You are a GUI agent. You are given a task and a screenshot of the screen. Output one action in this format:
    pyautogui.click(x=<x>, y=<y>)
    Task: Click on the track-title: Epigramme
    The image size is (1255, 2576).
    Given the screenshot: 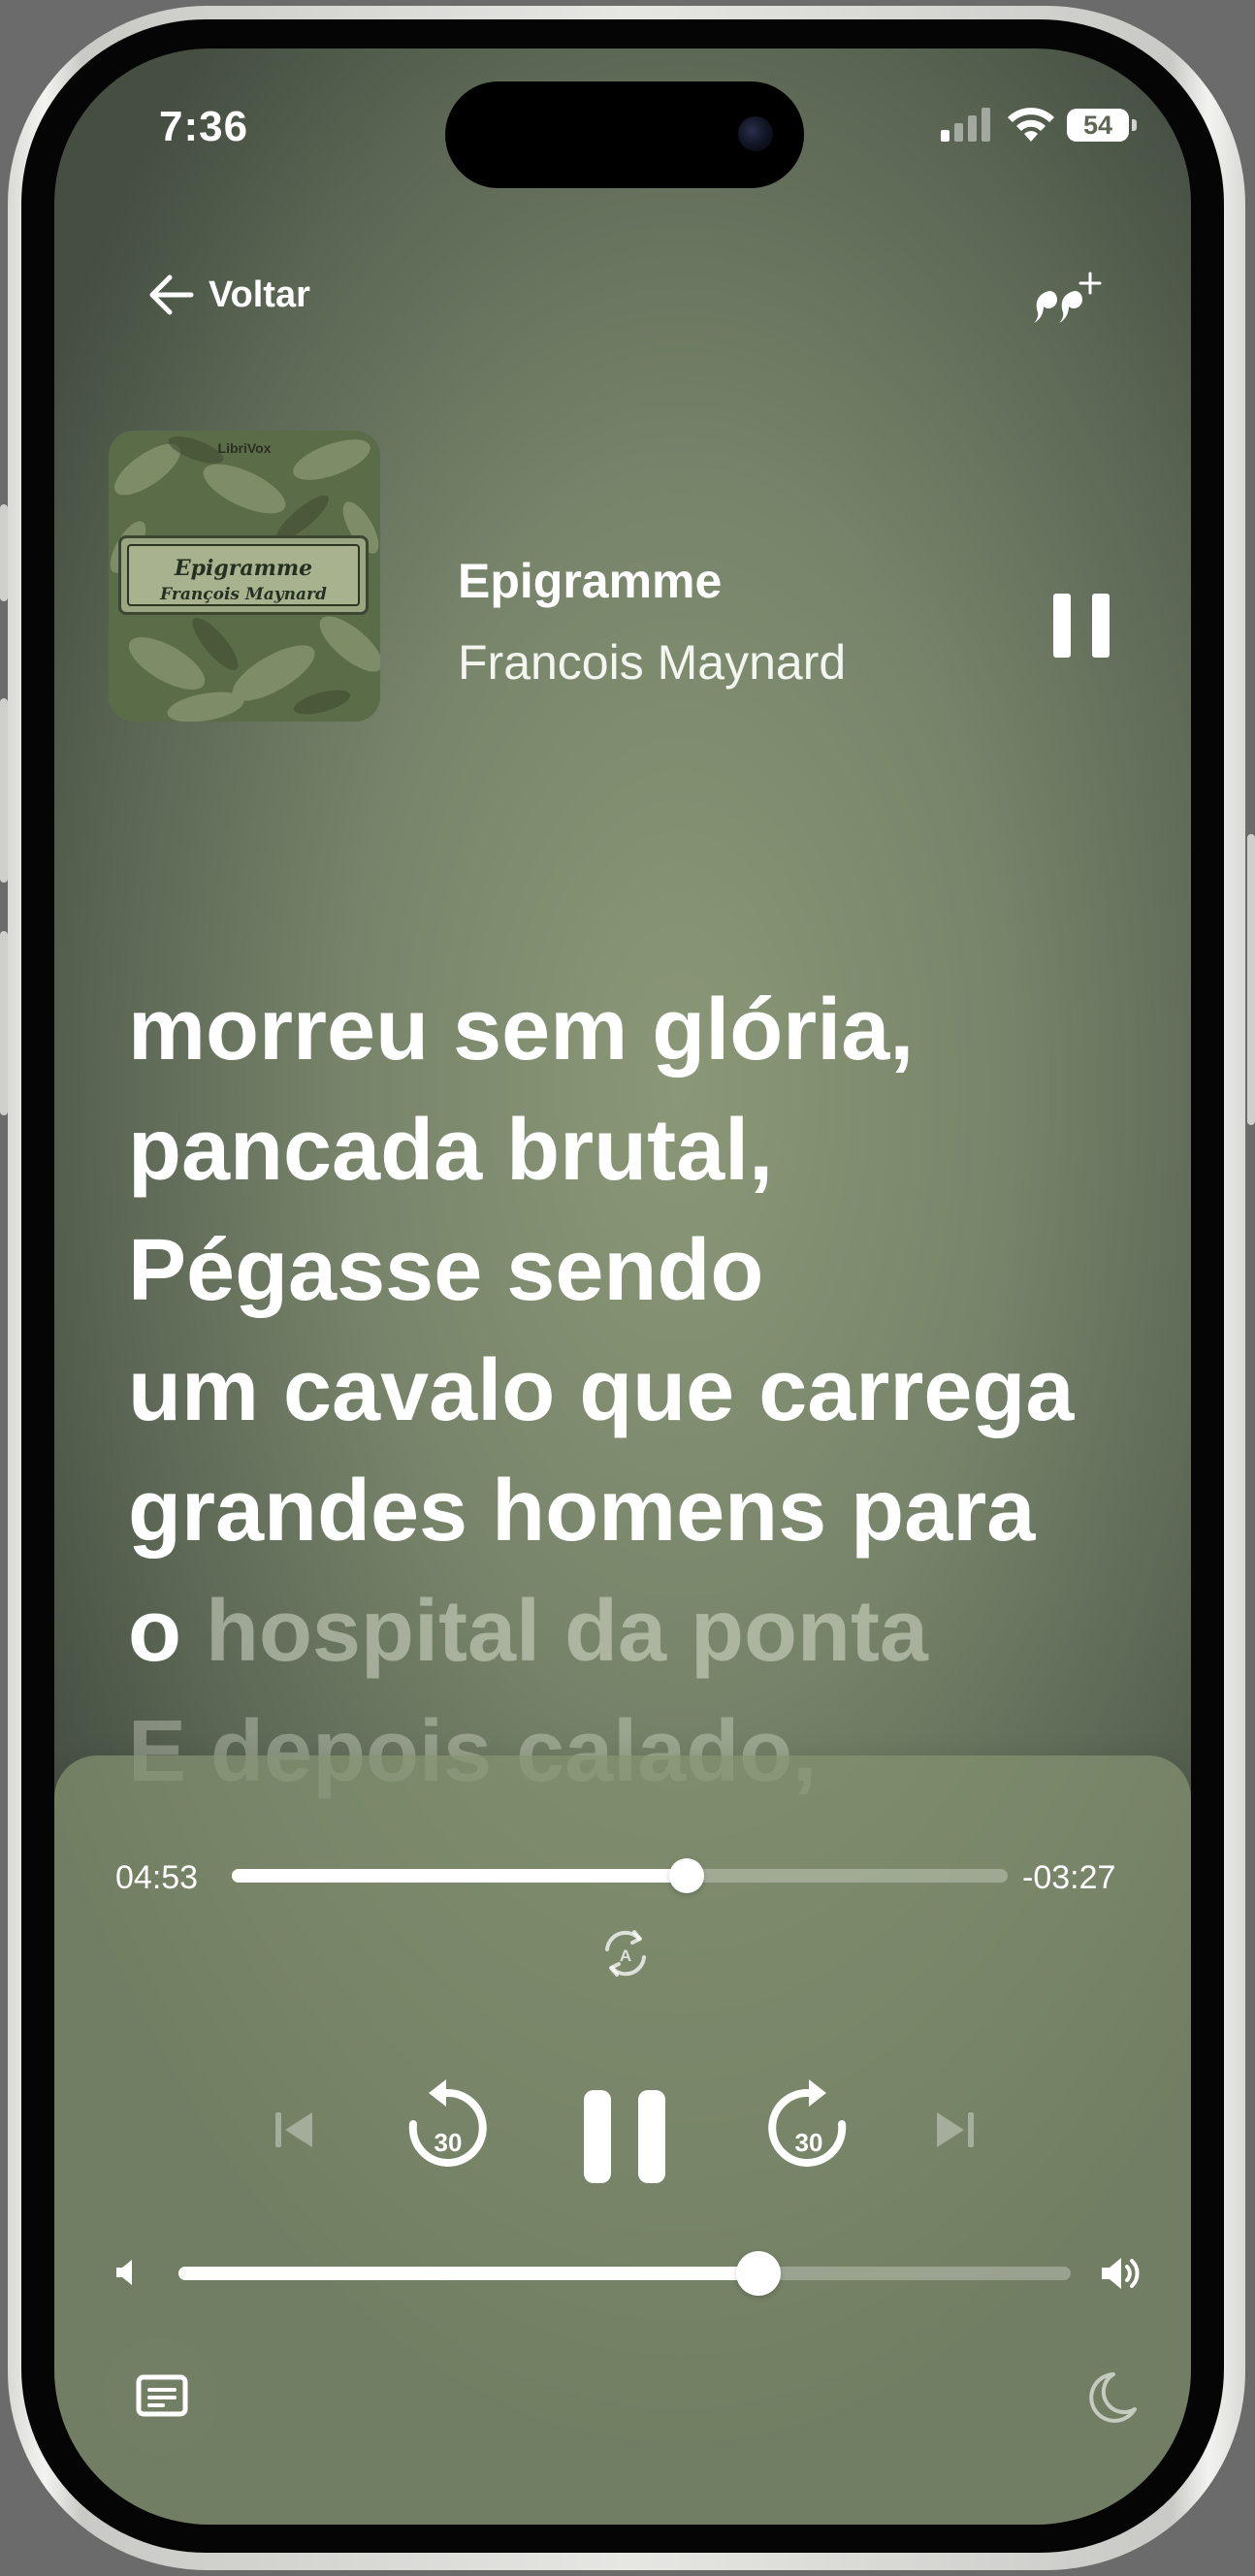 What is the action you would take?
    pyautogui.click(x=590, y=581)
    